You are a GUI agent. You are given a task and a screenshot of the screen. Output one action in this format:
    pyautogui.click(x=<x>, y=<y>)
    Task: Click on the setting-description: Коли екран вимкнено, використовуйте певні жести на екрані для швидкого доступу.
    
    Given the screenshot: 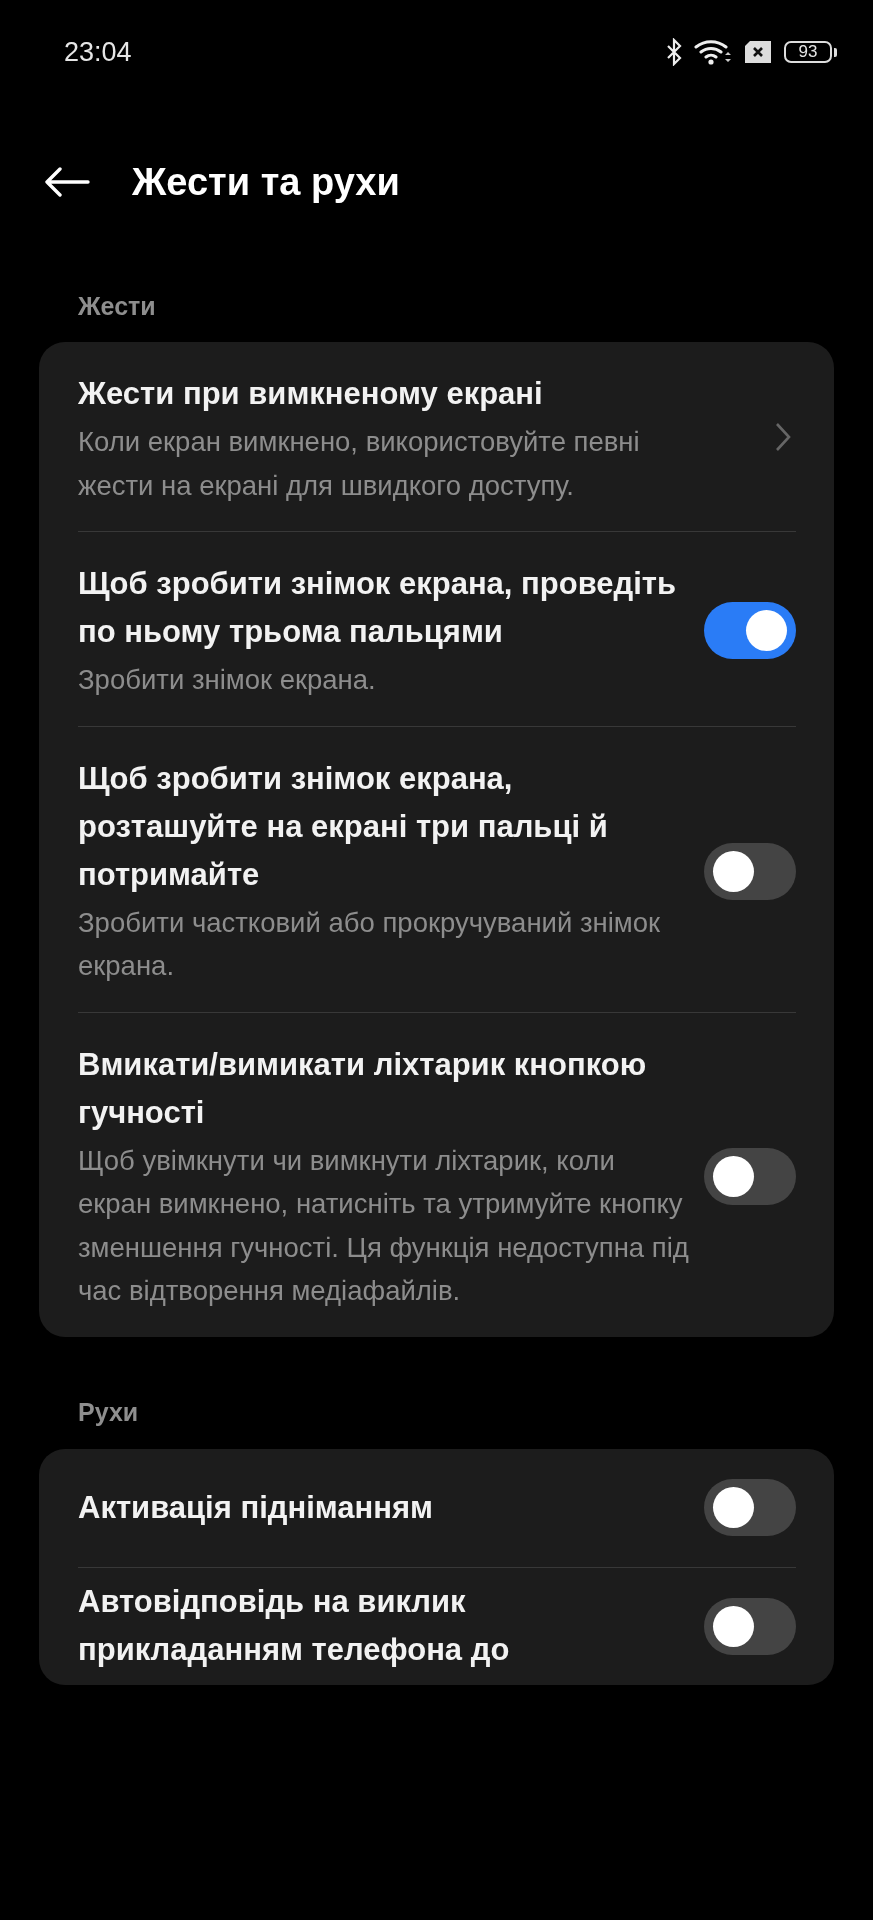 What is the action you would take?
    pyautogui.click(x=359, y=464)
    